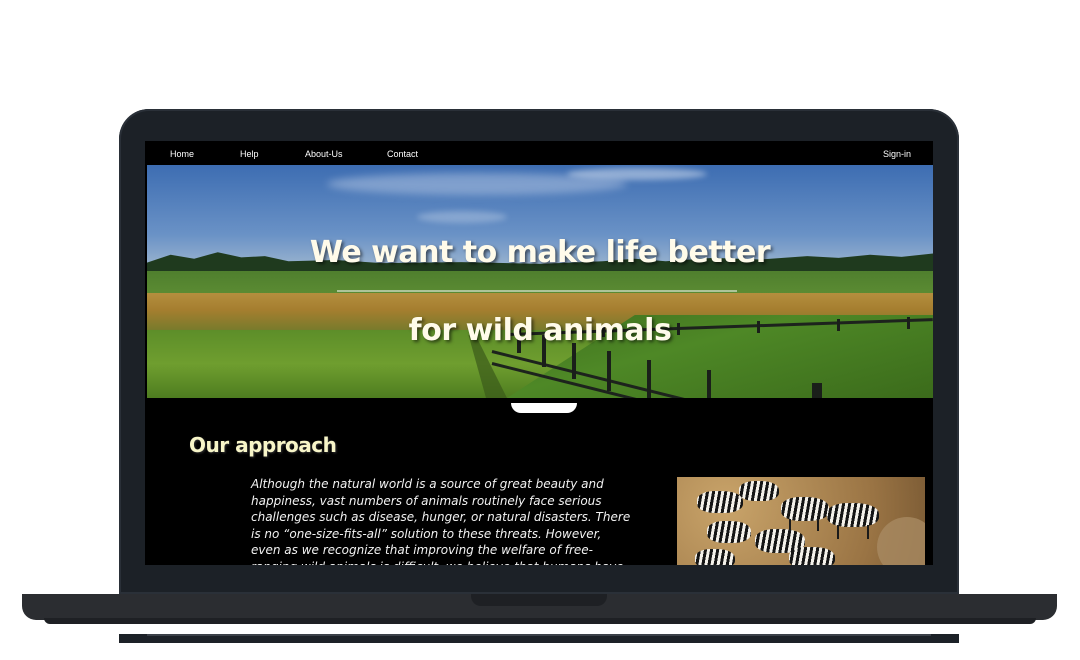 The image size is (1080, 660). Describe the element at coordinates (540, 252) in the screenshot. I see `hero-title-line-1: We want to make life better` at that location.